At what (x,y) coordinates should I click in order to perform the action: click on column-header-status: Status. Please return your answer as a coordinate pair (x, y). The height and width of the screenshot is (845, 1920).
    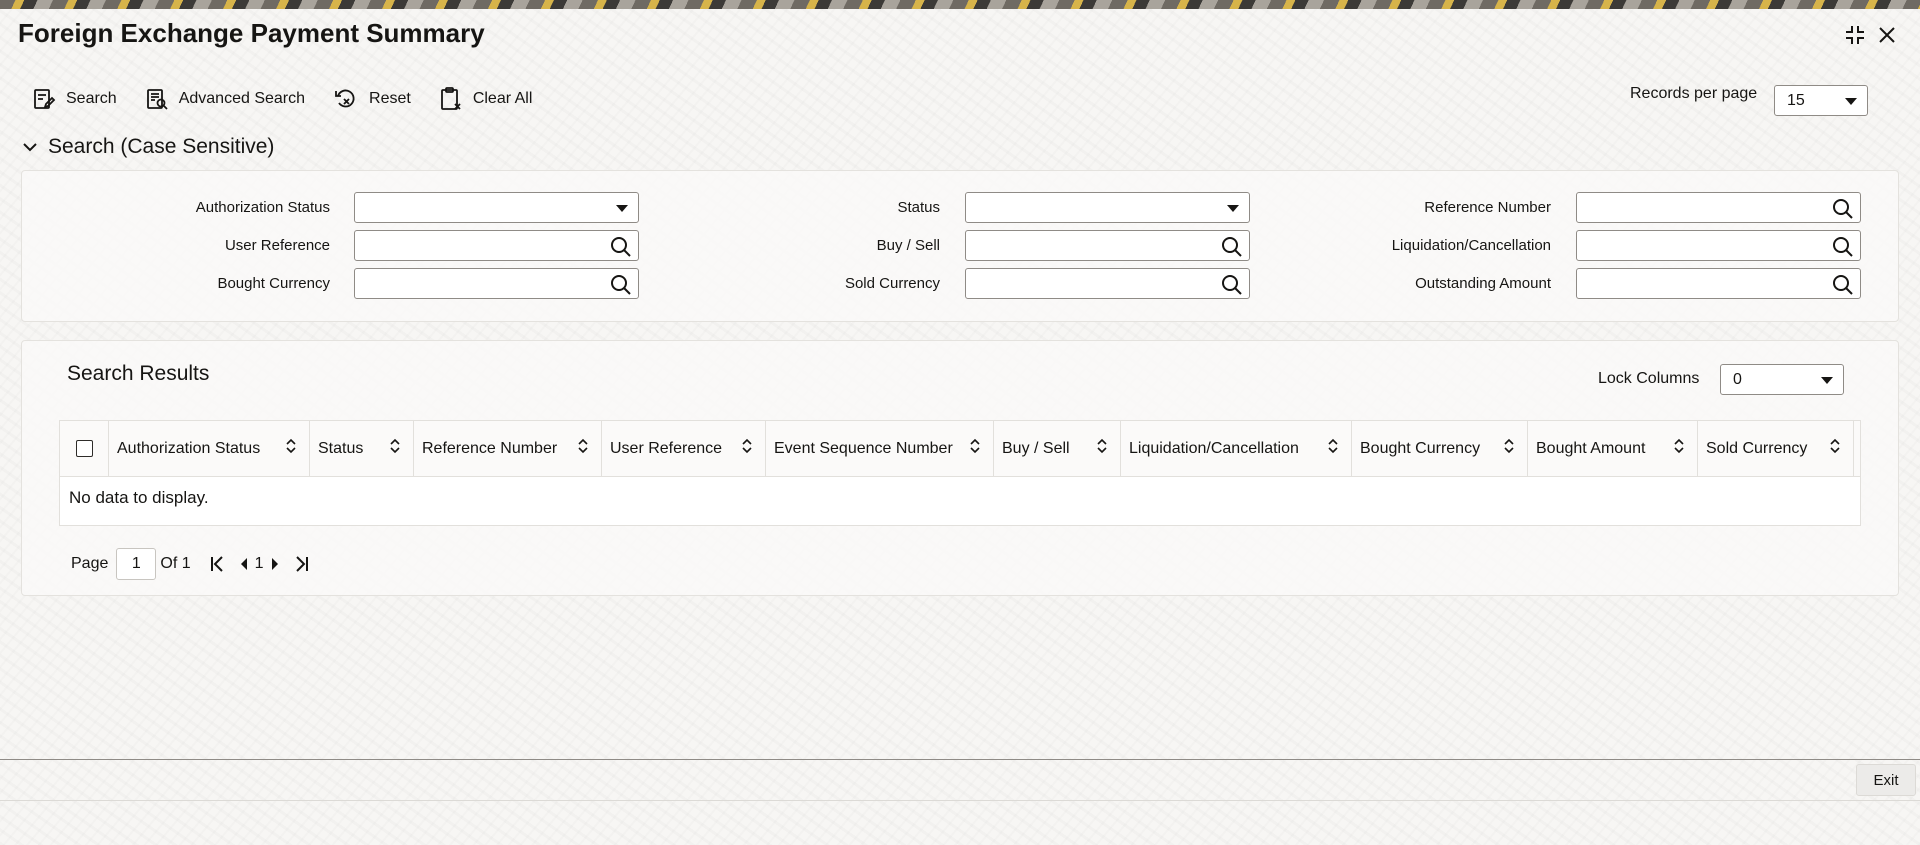
    Looking at the image, I should click on (362, 448).